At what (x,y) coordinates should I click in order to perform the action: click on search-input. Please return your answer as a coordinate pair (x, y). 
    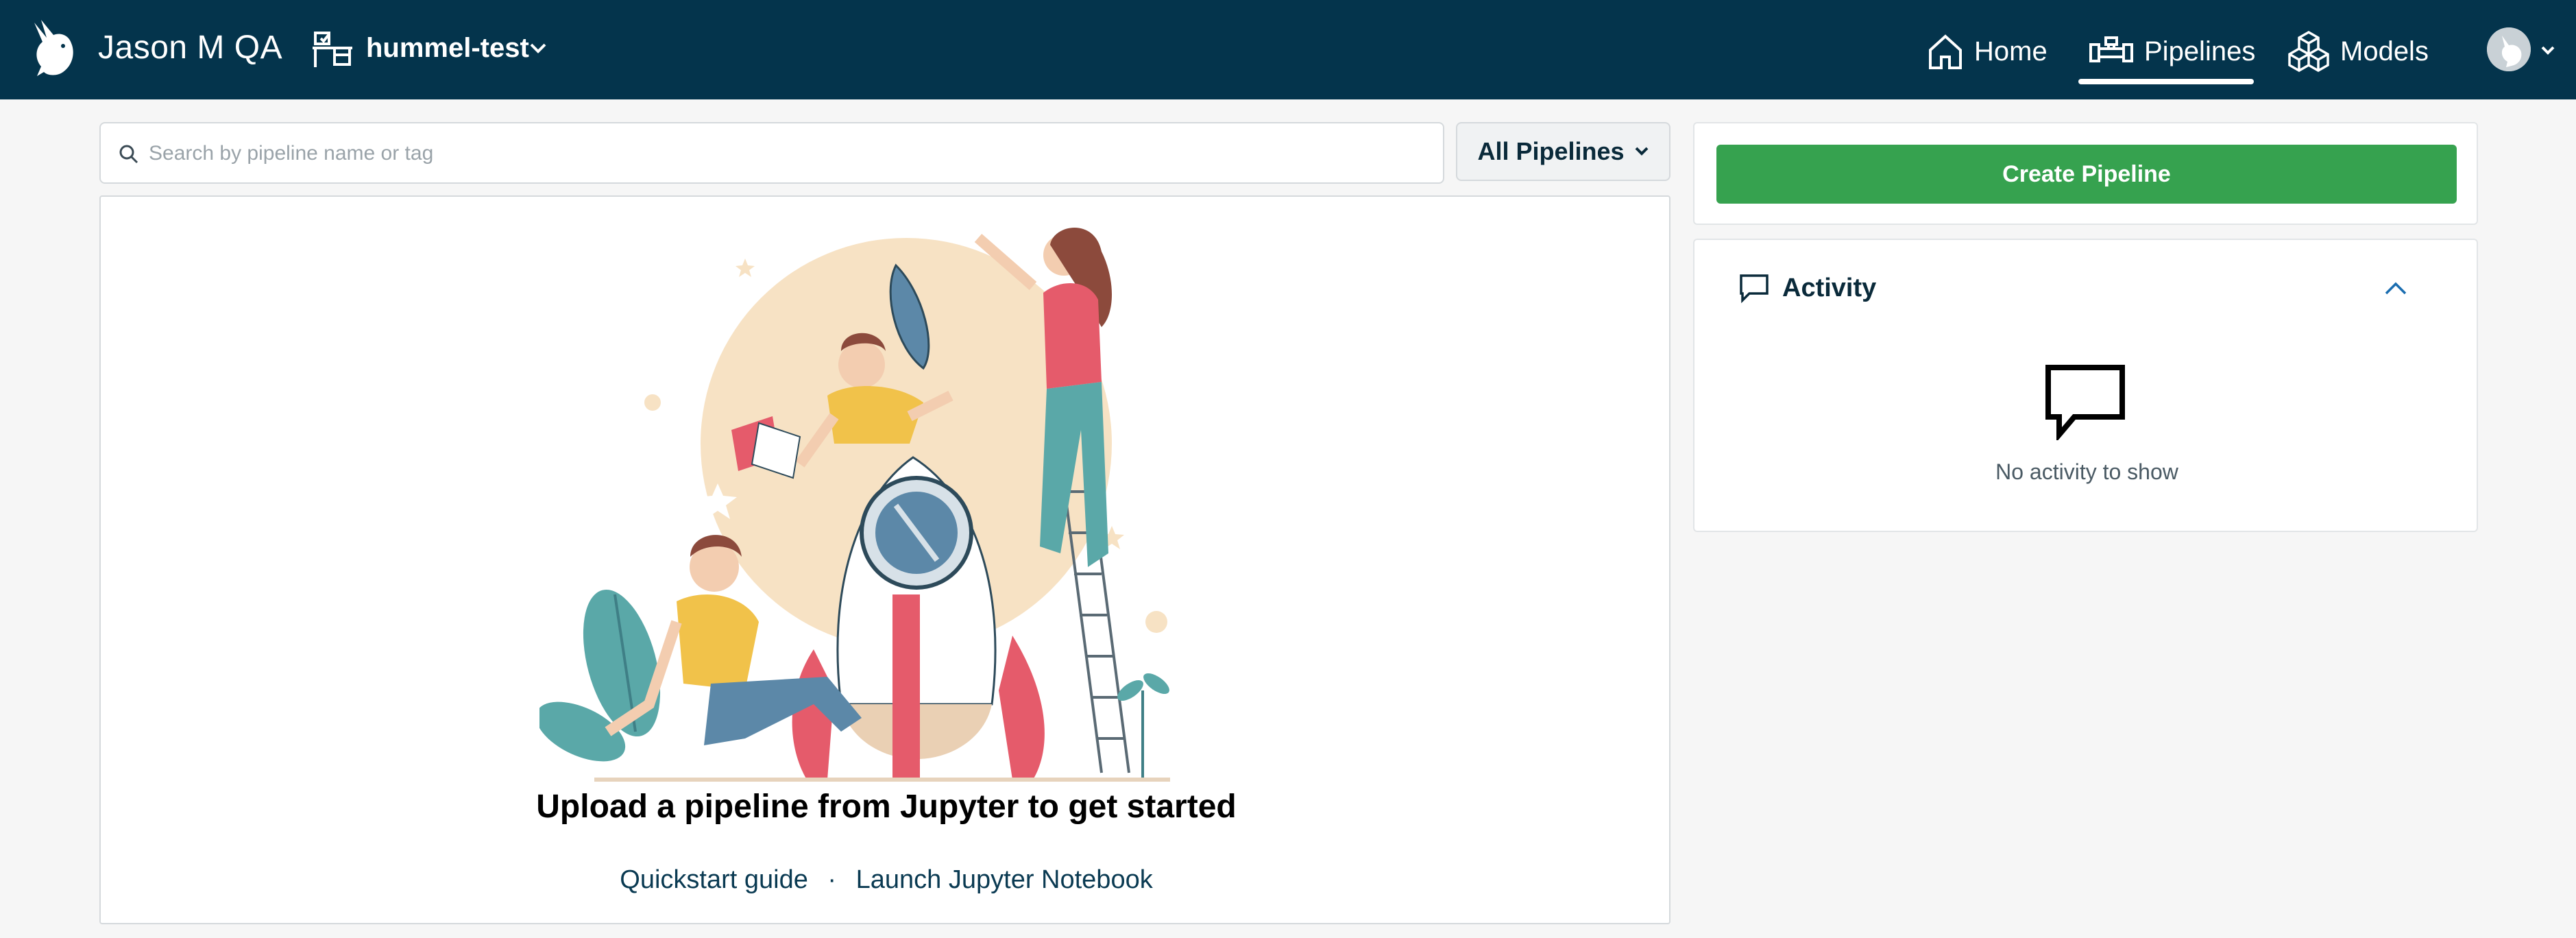
    Looking at the image, I should click on (786, 153).